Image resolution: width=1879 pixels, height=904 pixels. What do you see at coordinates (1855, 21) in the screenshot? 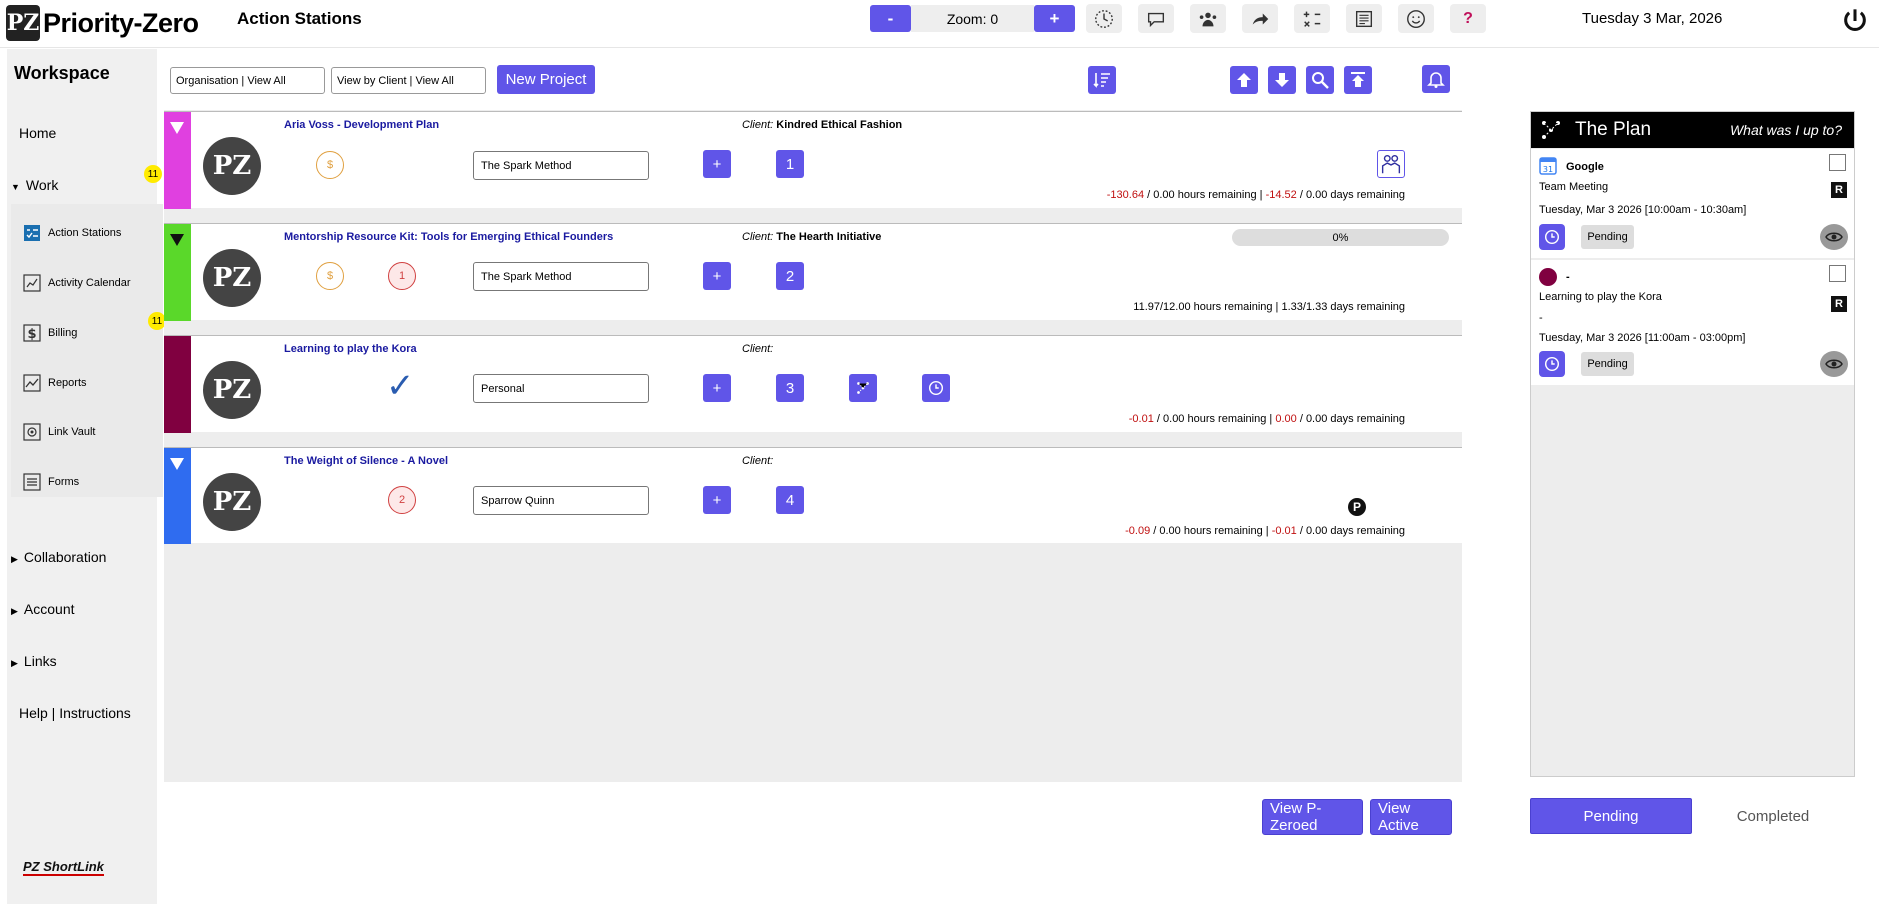
I see `power-icon` at bounding box center [1855, 21].